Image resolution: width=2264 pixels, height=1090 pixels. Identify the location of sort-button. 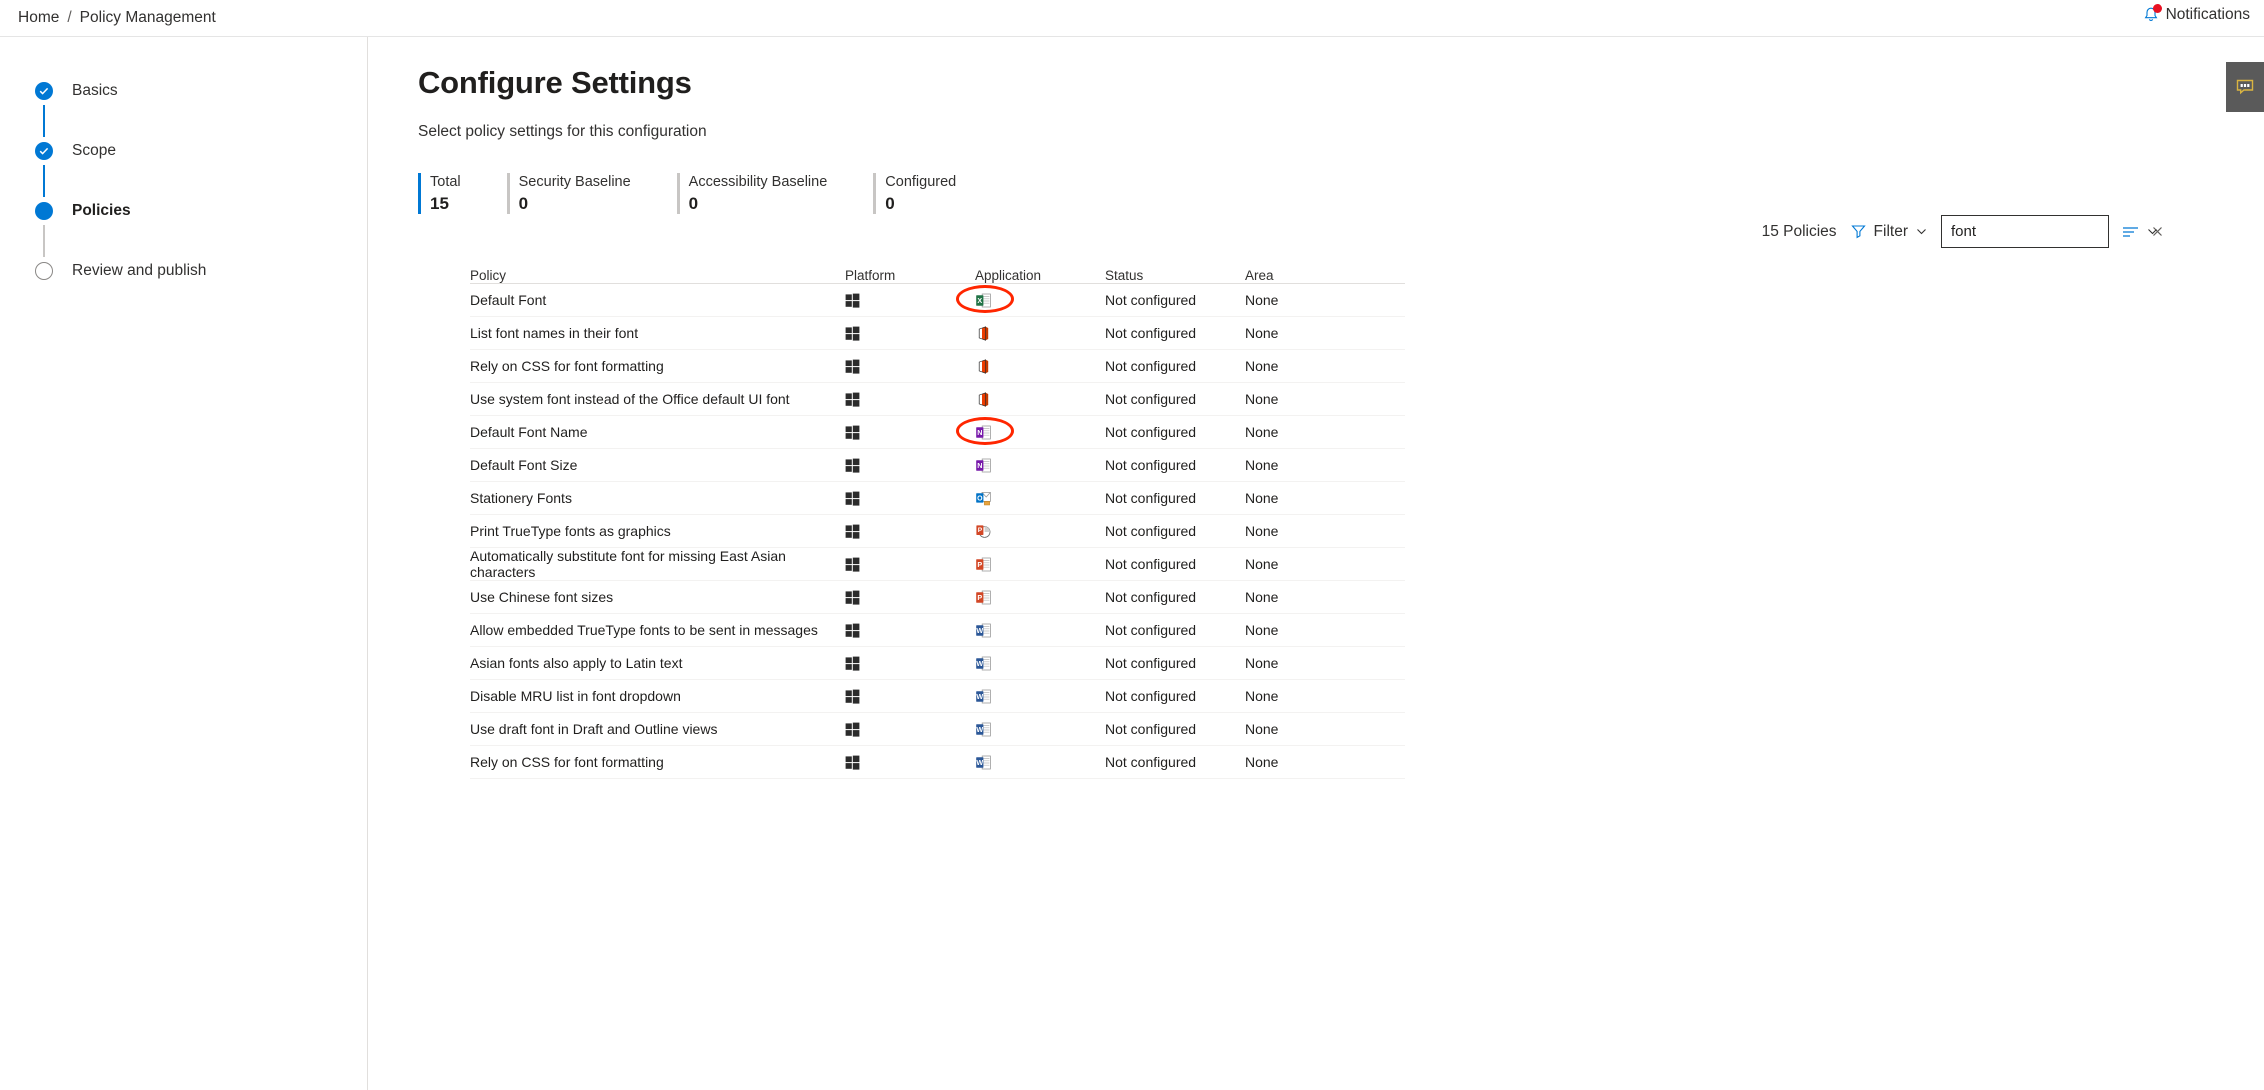
(2140, 232).